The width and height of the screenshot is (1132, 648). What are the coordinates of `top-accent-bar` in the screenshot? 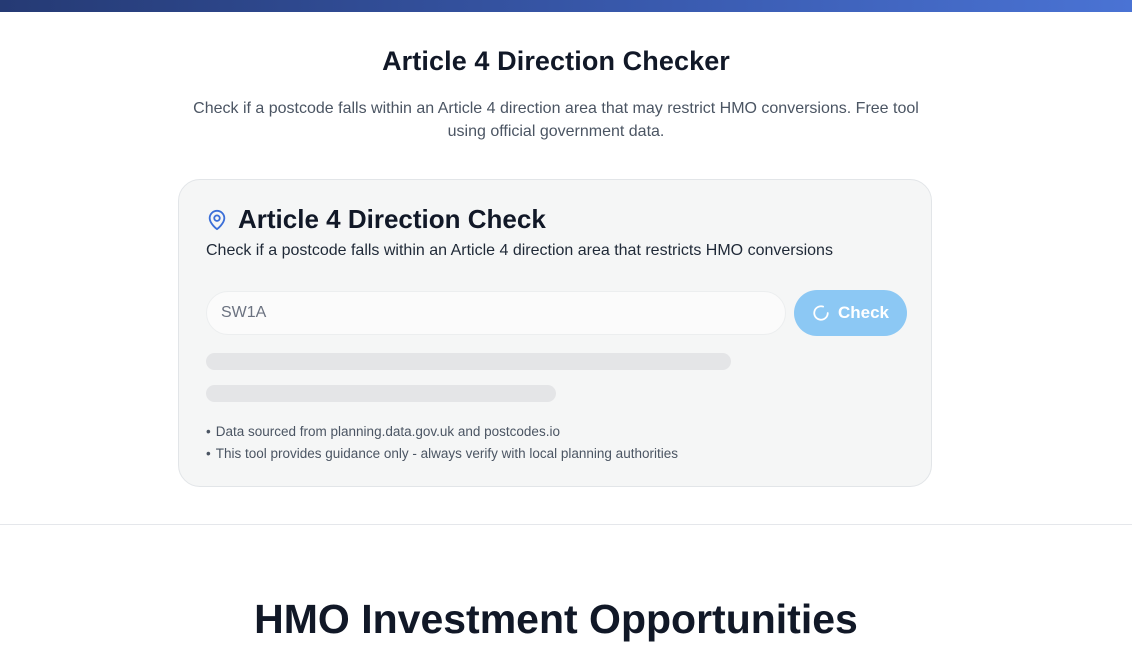 It's located at (566, 6).